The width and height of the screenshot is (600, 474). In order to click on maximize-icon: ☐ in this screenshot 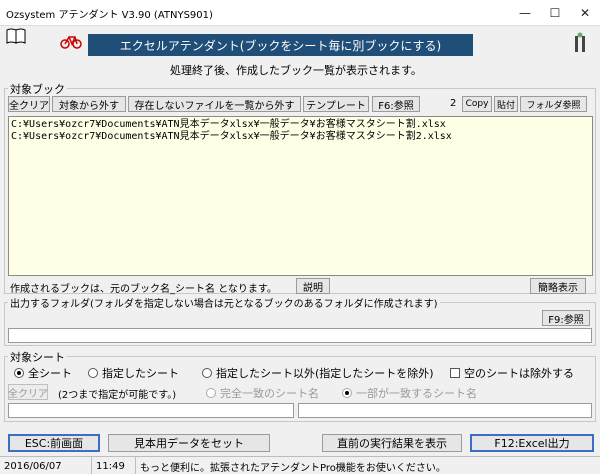, I will do `click(555, 13)`.